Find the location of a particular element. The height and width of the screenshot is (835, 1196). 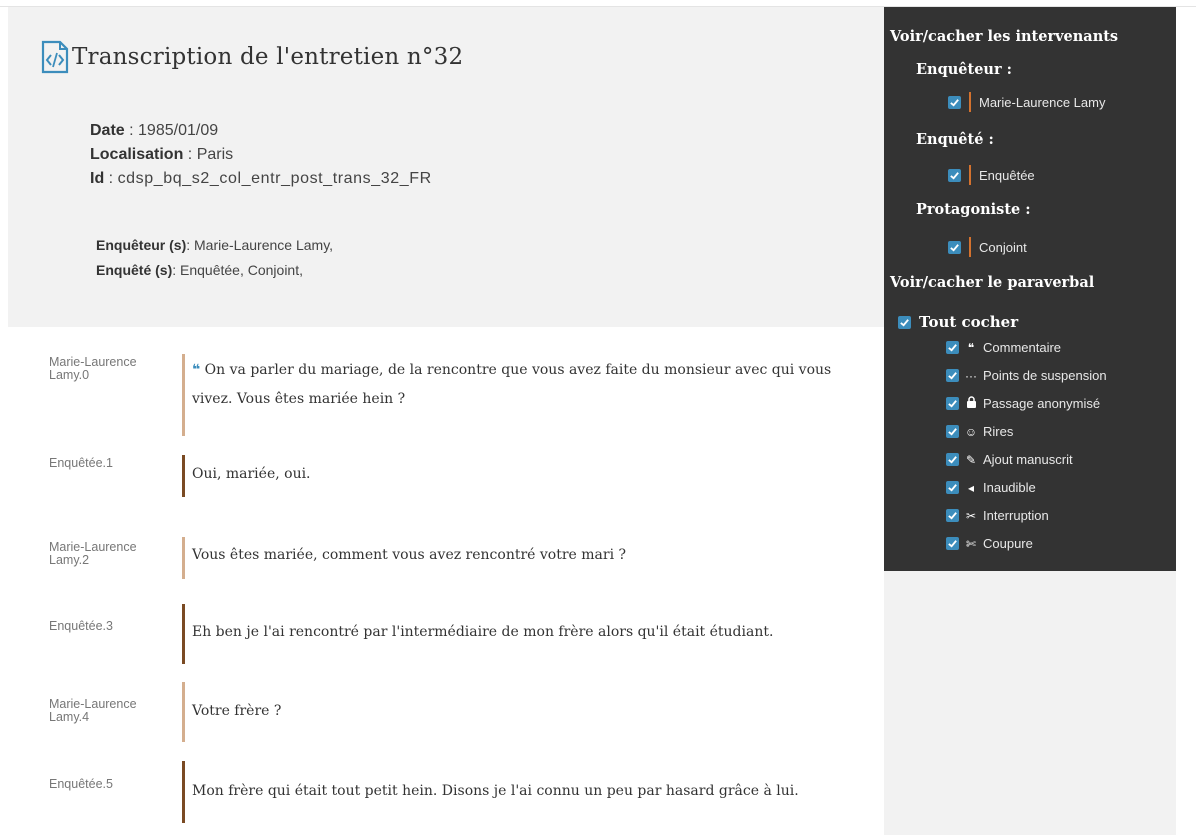

tout-cocher-label: Tout cocher is located at coordinates (969, 322).